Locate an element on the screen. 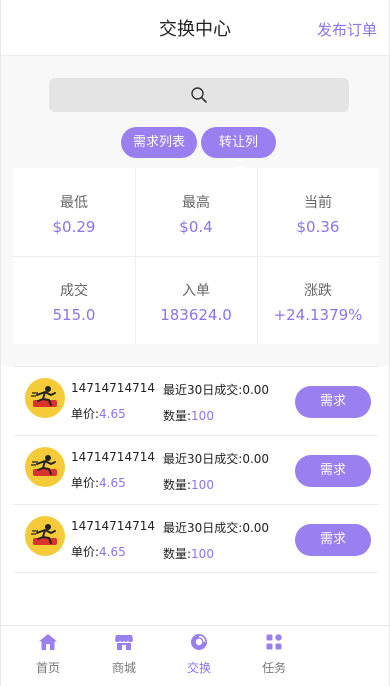 The image size is (390, 686). tab-home: 首页 is located at coordinates (48, 656).